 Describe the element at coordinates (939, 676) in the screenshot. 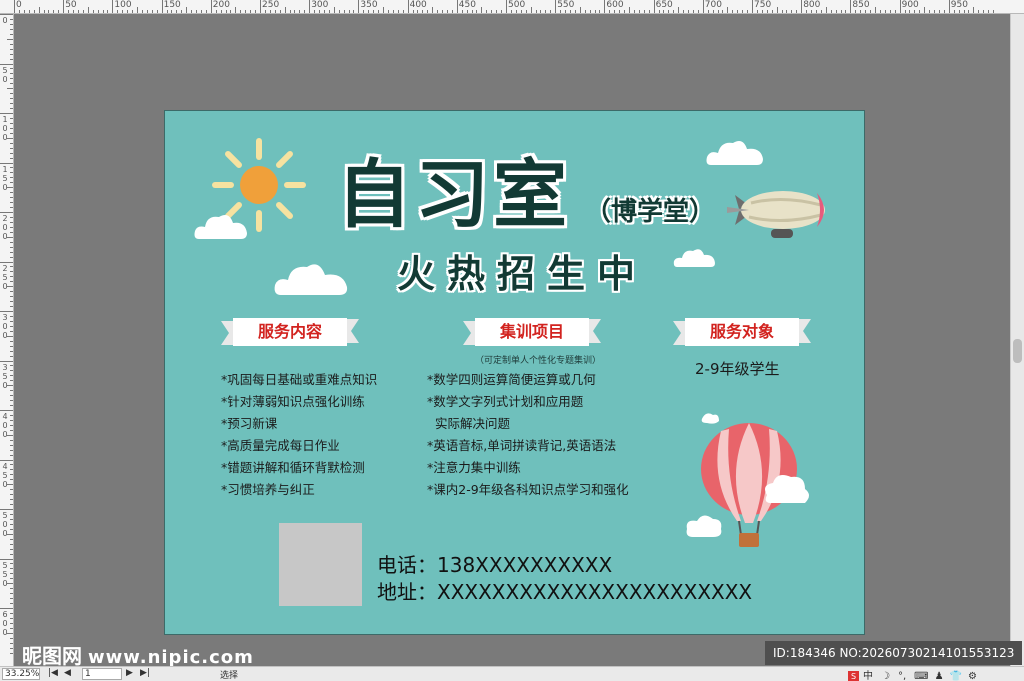

I see `ime-user-icon: ♟` at that location.